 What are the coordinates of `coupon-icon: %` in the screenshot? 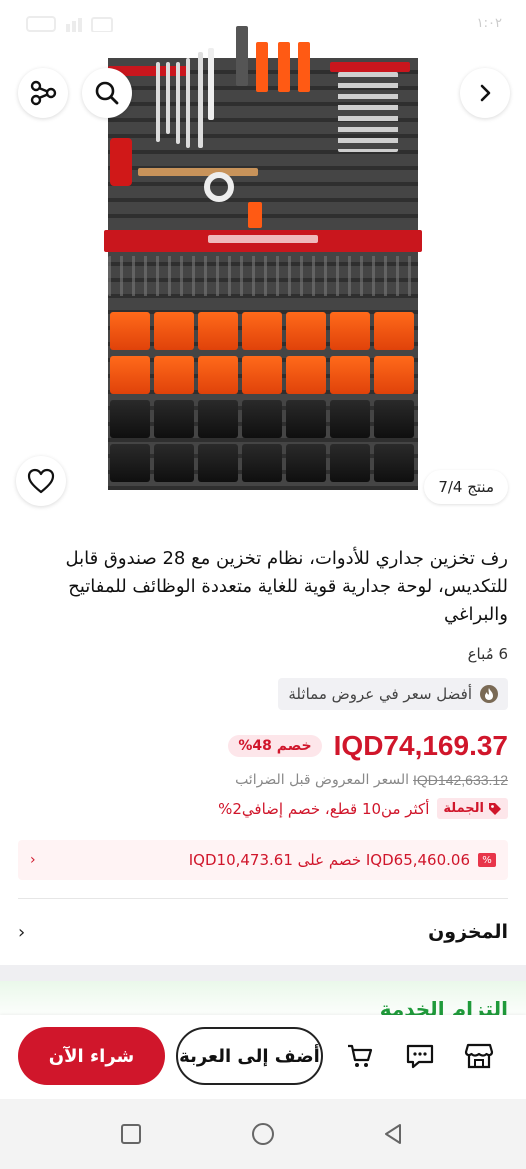 It's located at (487, 860).